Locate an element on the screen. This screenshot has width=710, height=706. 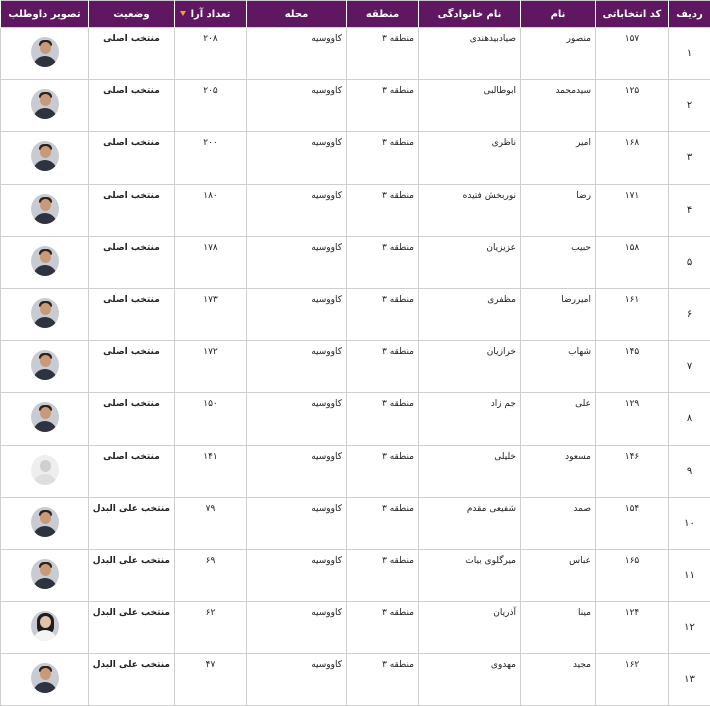
row-index: ۱۰ is located at coordinates (689, 523).